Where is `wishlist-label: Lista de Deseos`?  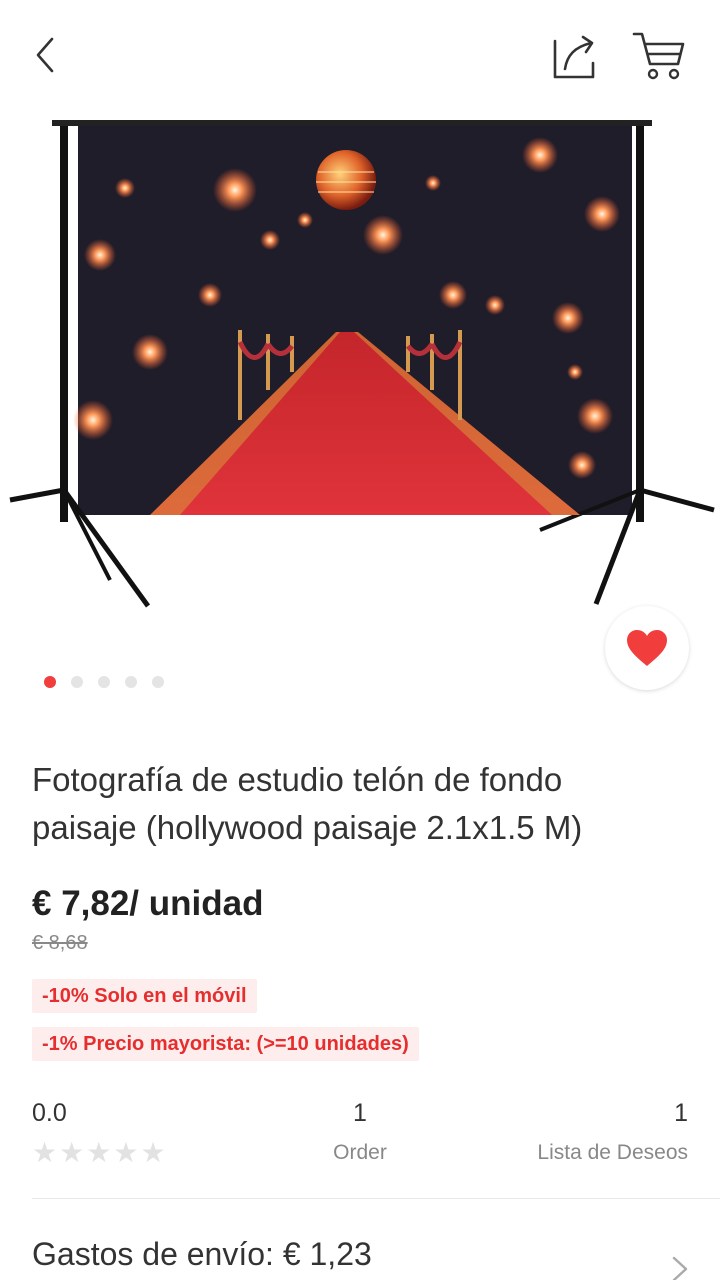 wishlist-label: Lista de Deseos is located at coordinates (612, 1152).